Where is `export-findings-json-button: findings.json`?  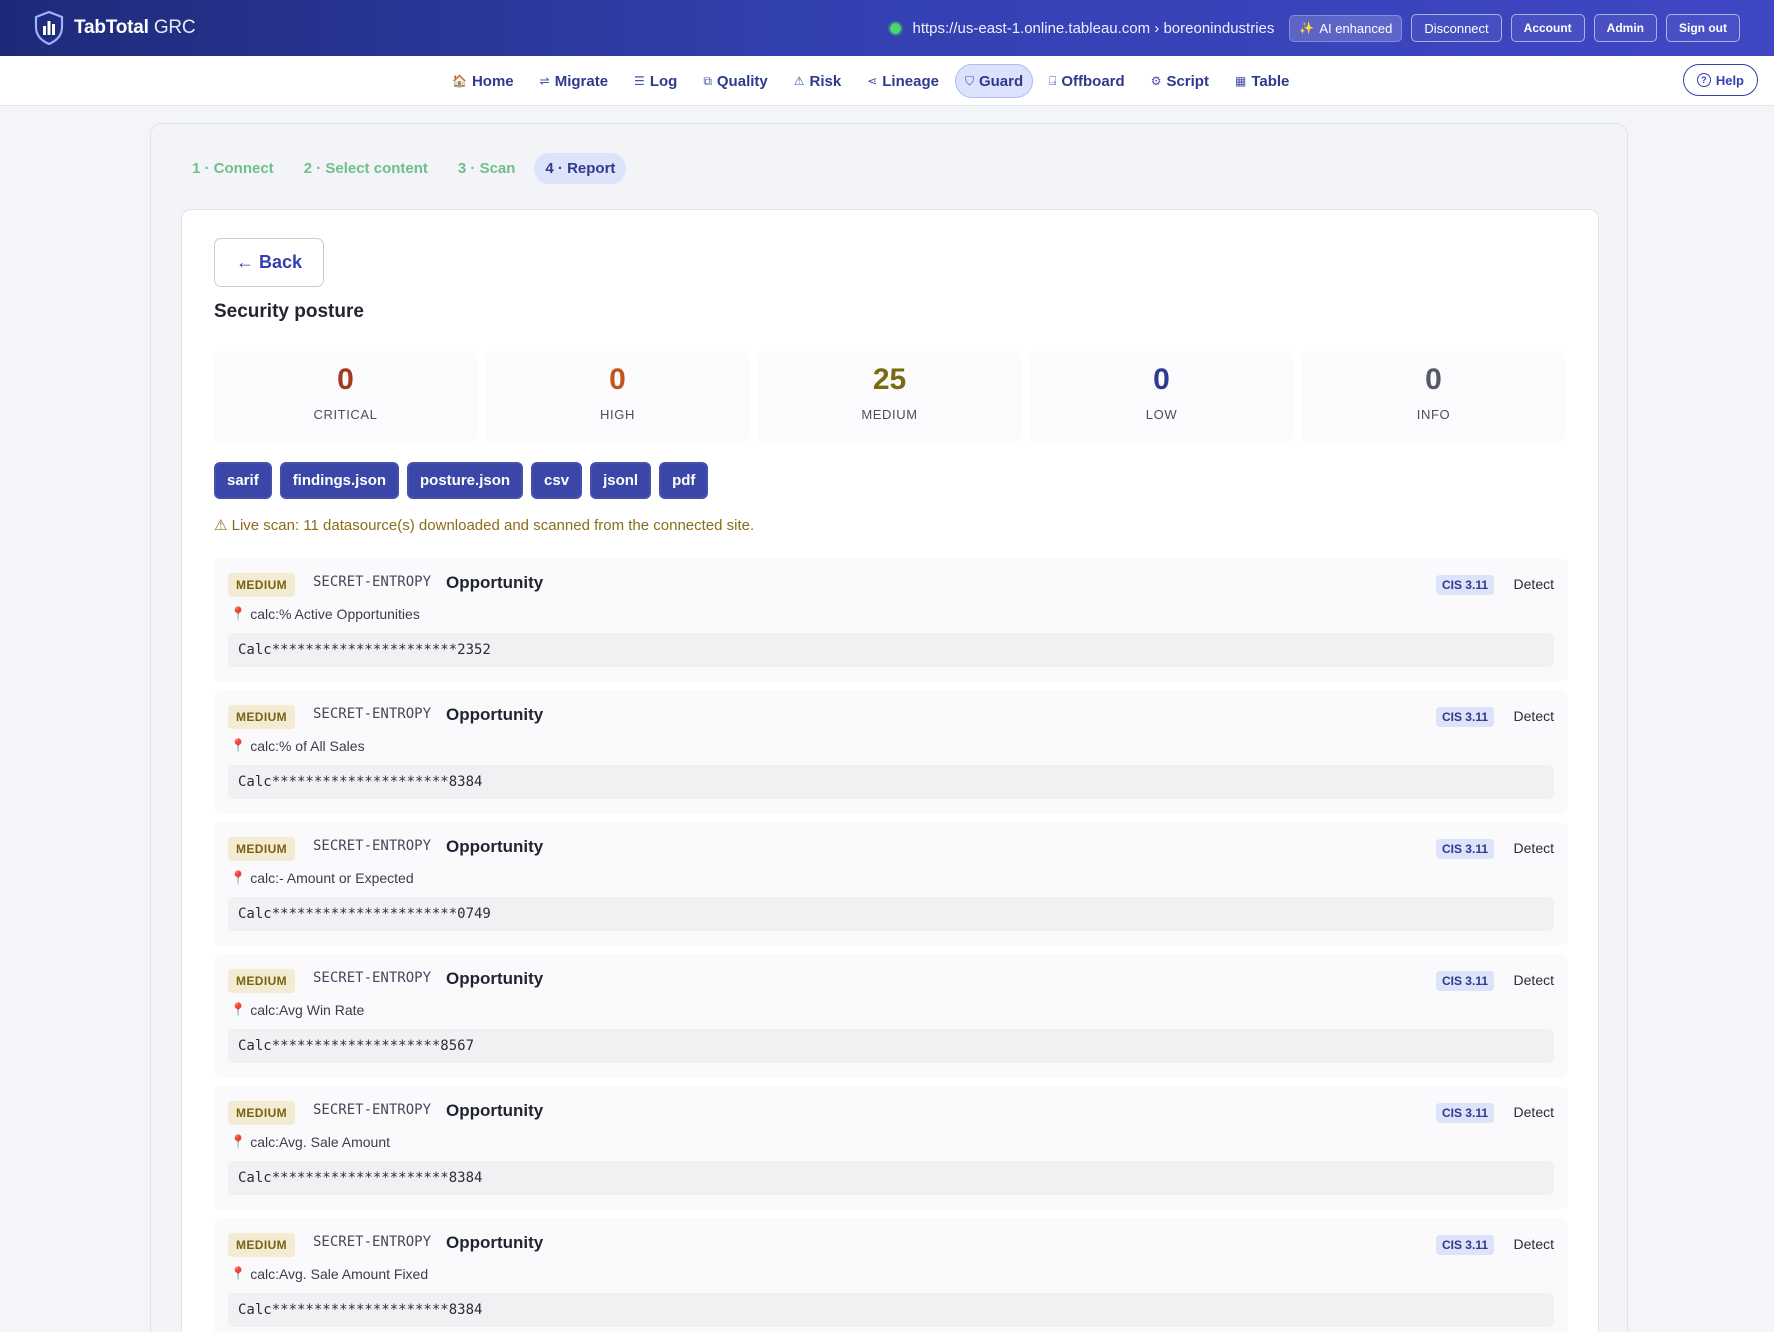 export-findings-json-button: findings.json is located at coordinates (339, 480).